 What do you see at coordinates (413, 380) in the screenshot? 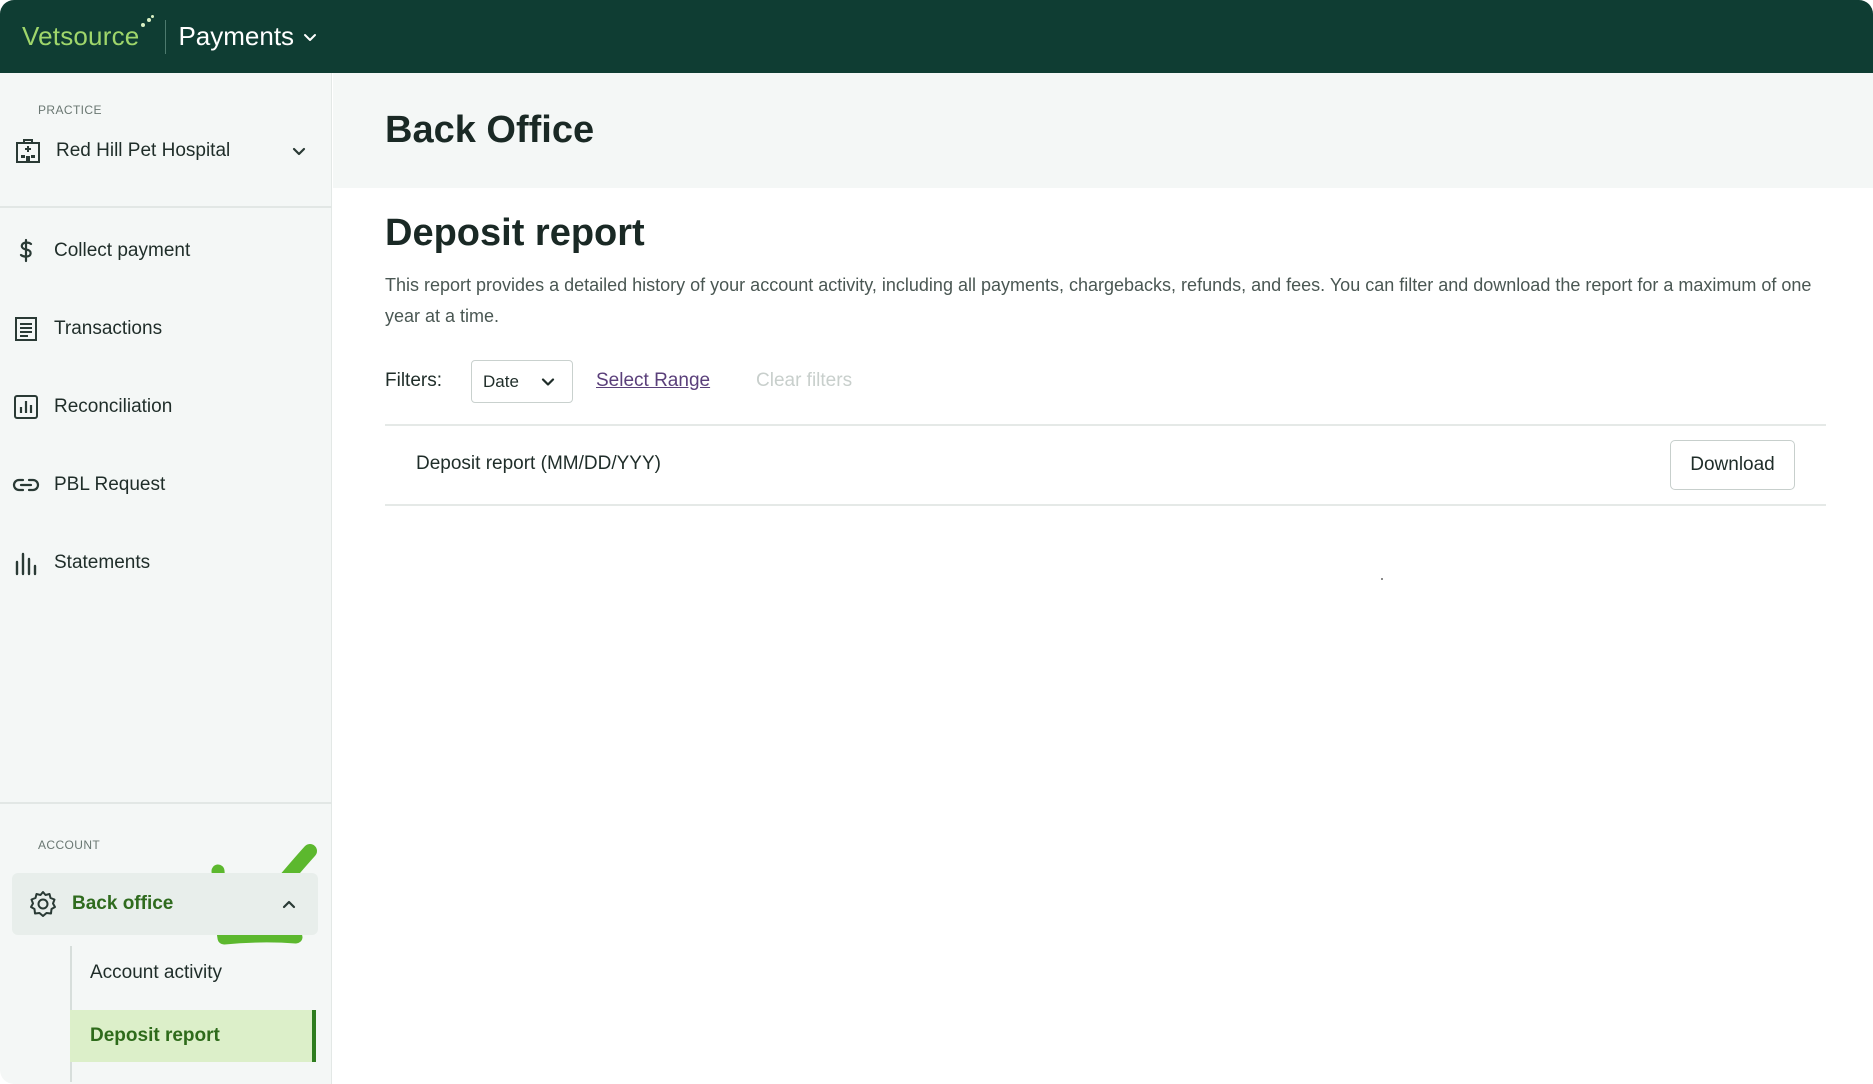
I see `filters-label: Filters:` at bounding box center [413, 380].